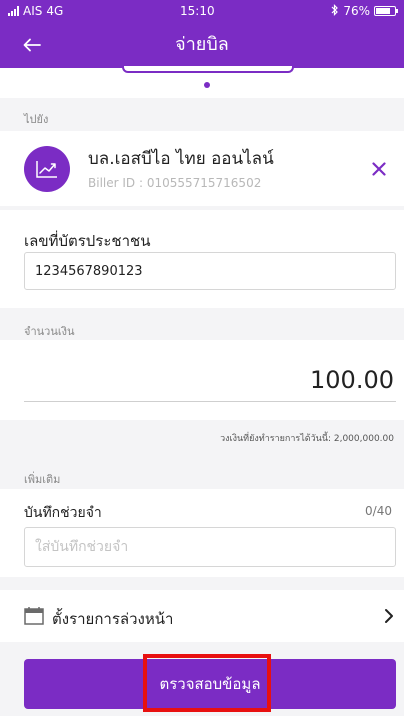  Describe the element at coordinates (379, 169) in the screenshot. I see `close-icon` at that location.